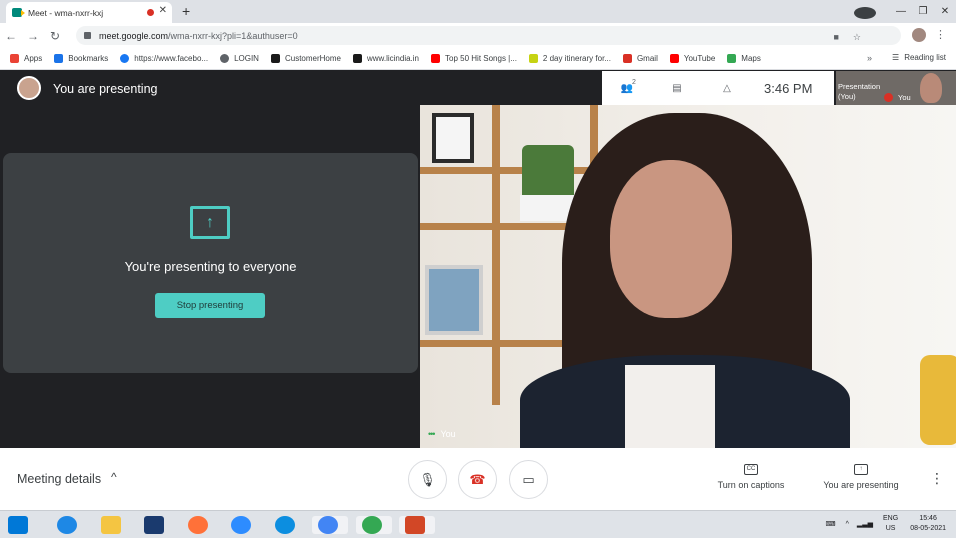 The height and width of the screenshot is (538, 956). I want to click on bookmark-label: Gmail, so click(647, 58).